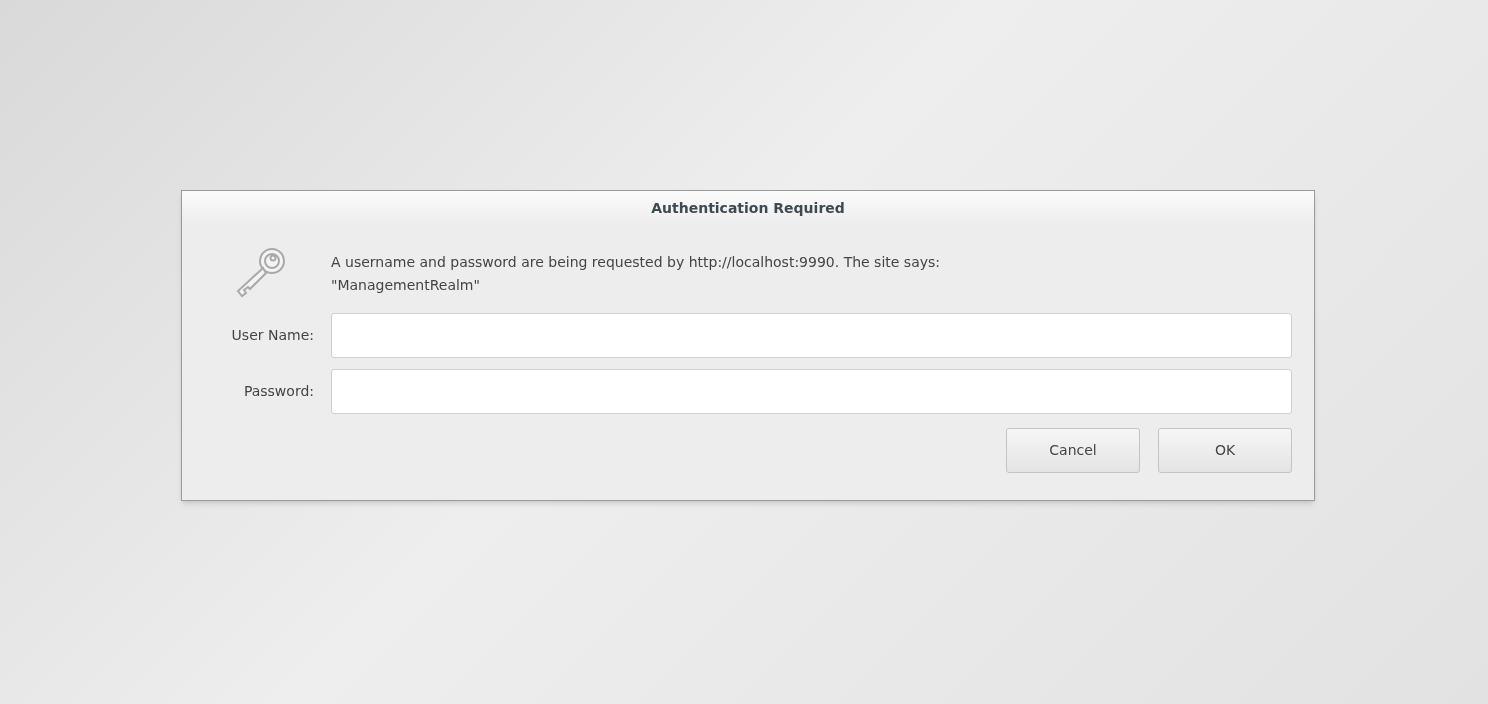 The image size is (1488, 704). Describe the element at coordinates (405, 285) in the screenshot. I see `message-text: "ManagementRealm"` at that location.